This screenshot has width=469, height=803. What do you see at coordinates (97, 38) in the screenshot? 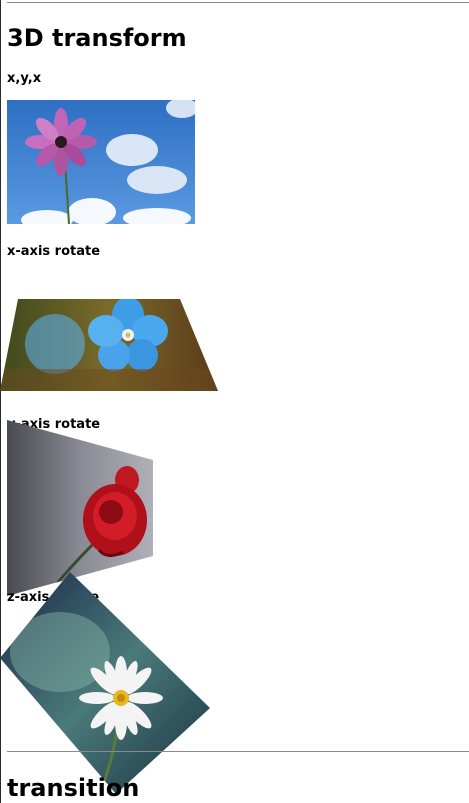
I see `section-title-3d-transform: 3D transform` at bounding box center [97, 38].